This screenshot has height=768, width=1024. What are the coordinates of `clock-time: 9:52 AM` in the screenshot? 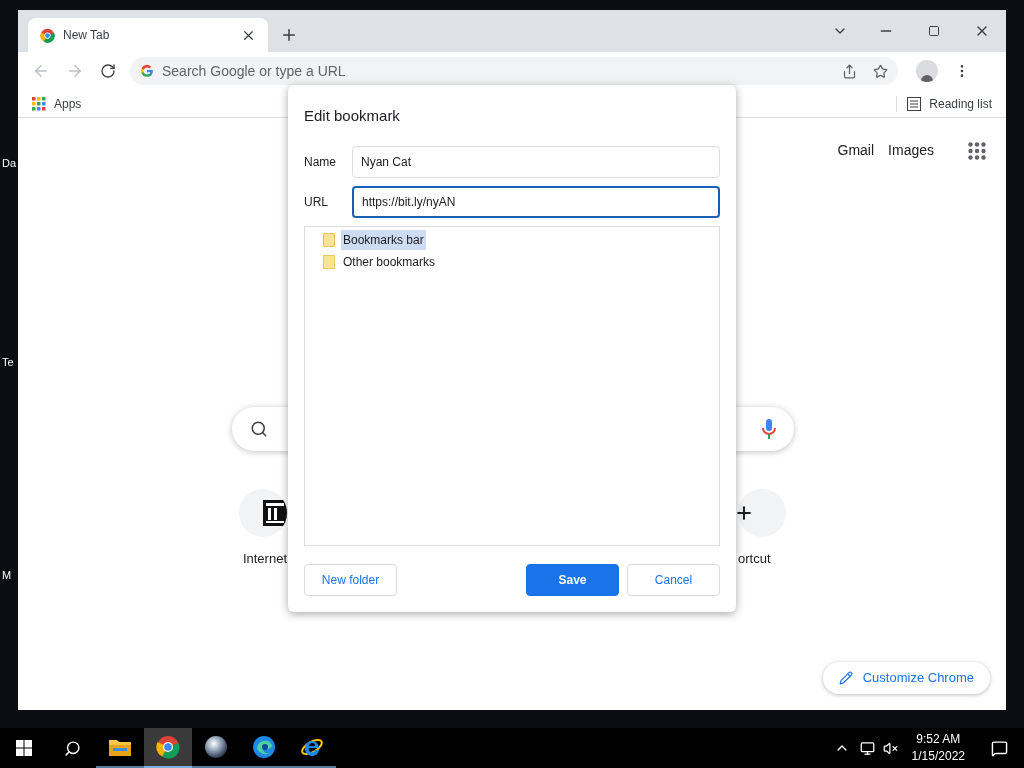 It's located at (938, 739).